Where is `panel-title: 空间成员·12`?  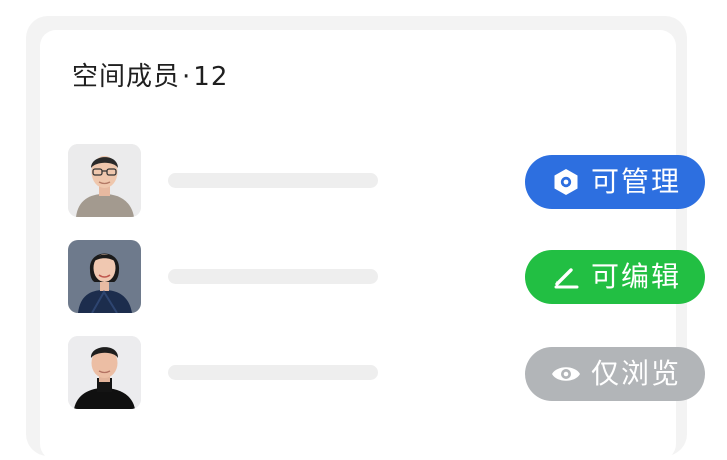
panel-title: 空间成员·12 is located at coordinates (150, 77).